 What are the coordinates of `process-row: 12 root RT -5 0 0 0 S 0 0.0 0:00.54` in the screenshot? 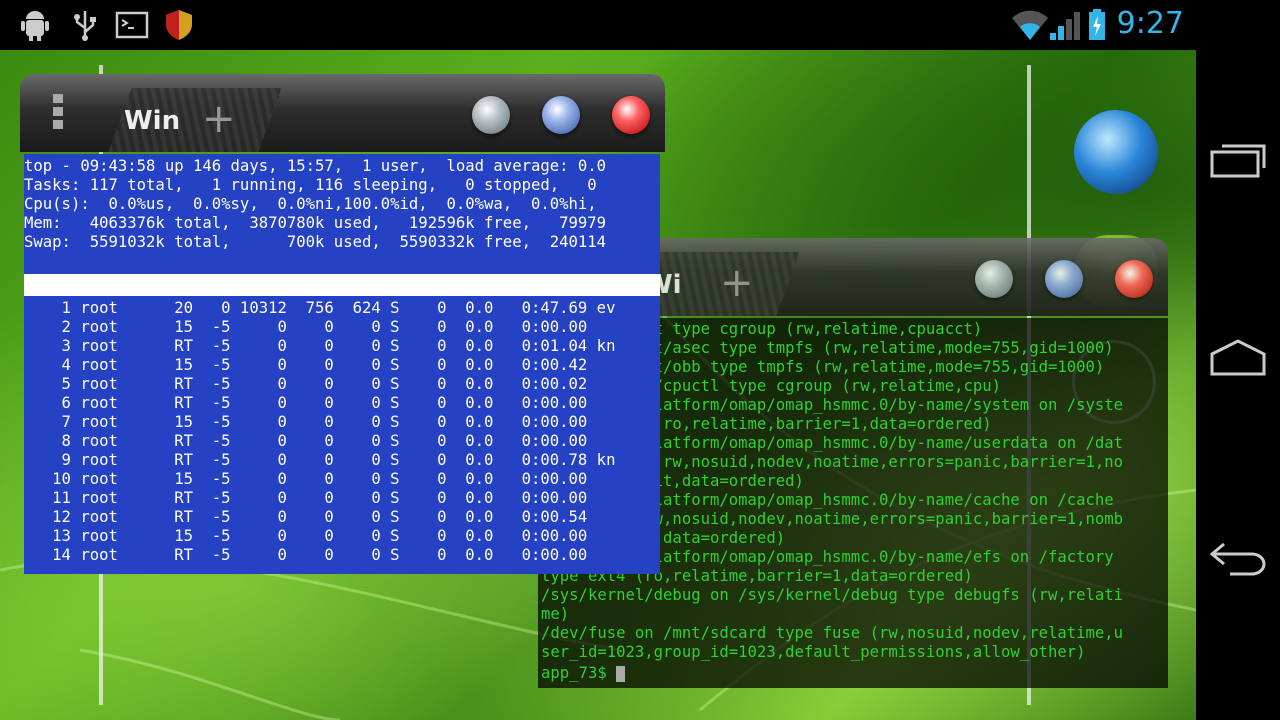 It's located at (306, 517).